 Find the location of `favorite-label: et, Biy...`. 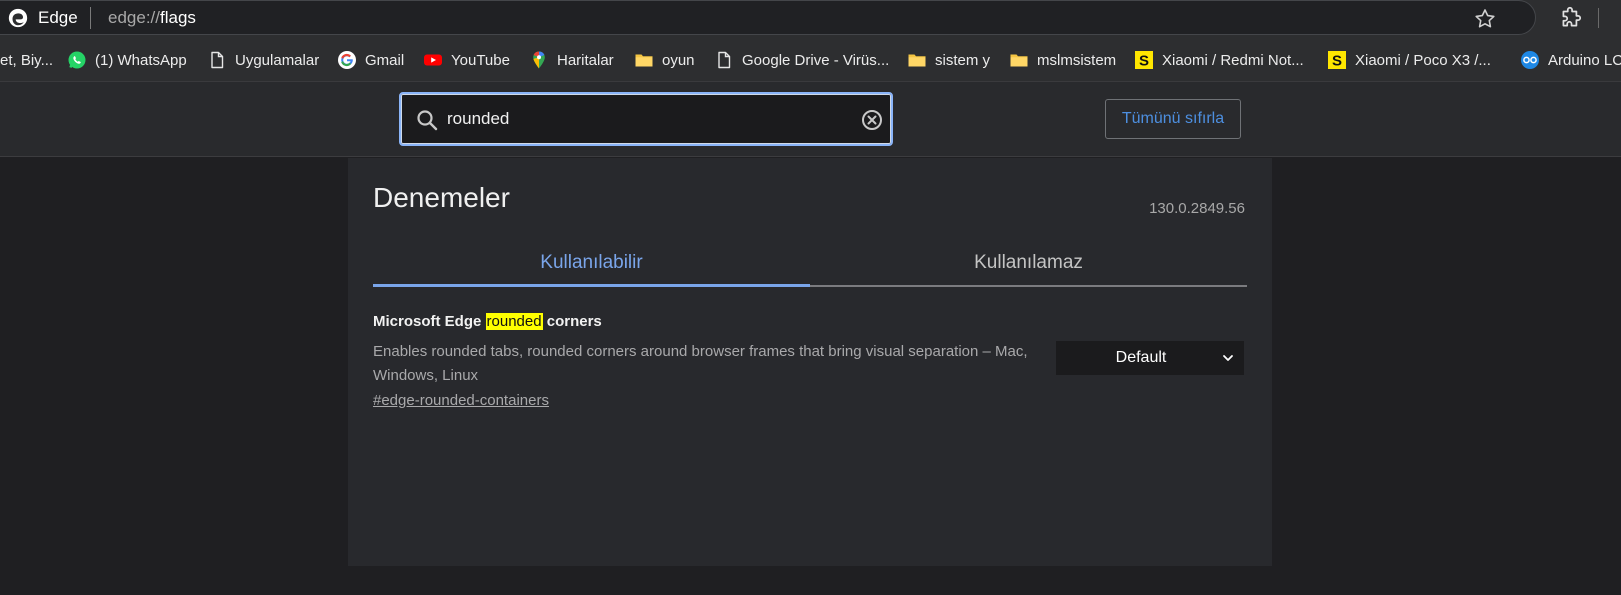

favorite-label: et, Biy... is located at coordinates (27, 60).